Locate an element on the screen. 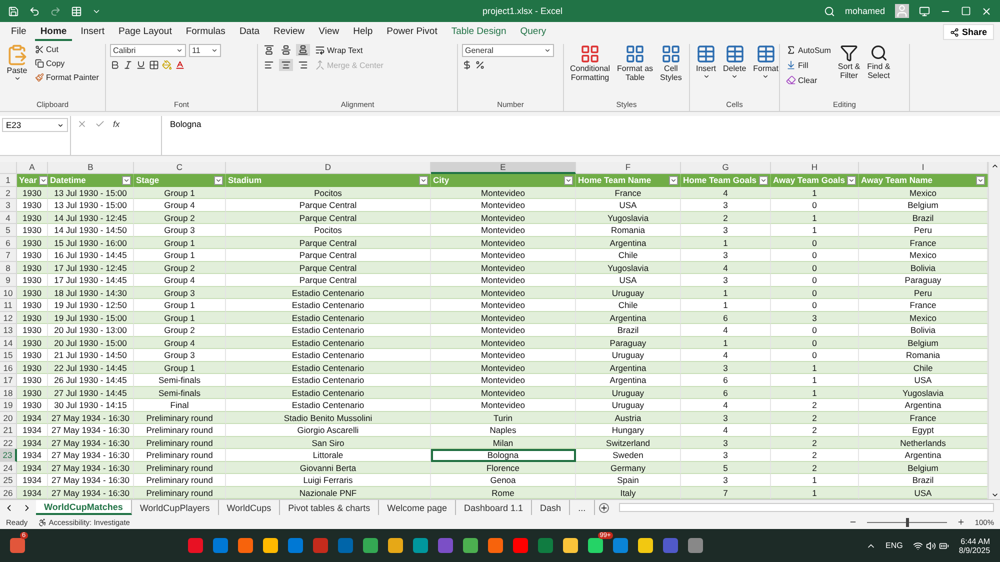 This screenshot has height=562, width=1000. autosum-button: AutoSum is located at coordinates (808, 50).